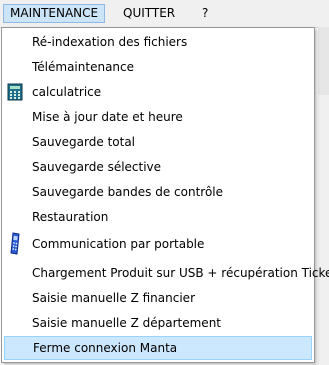 The width and height of the screenshot is (329, 365). What do you see at coordinates (70, 217) in the screenshot?
I see `menu-item-label: Restauration` at bounding box center [70, 217].